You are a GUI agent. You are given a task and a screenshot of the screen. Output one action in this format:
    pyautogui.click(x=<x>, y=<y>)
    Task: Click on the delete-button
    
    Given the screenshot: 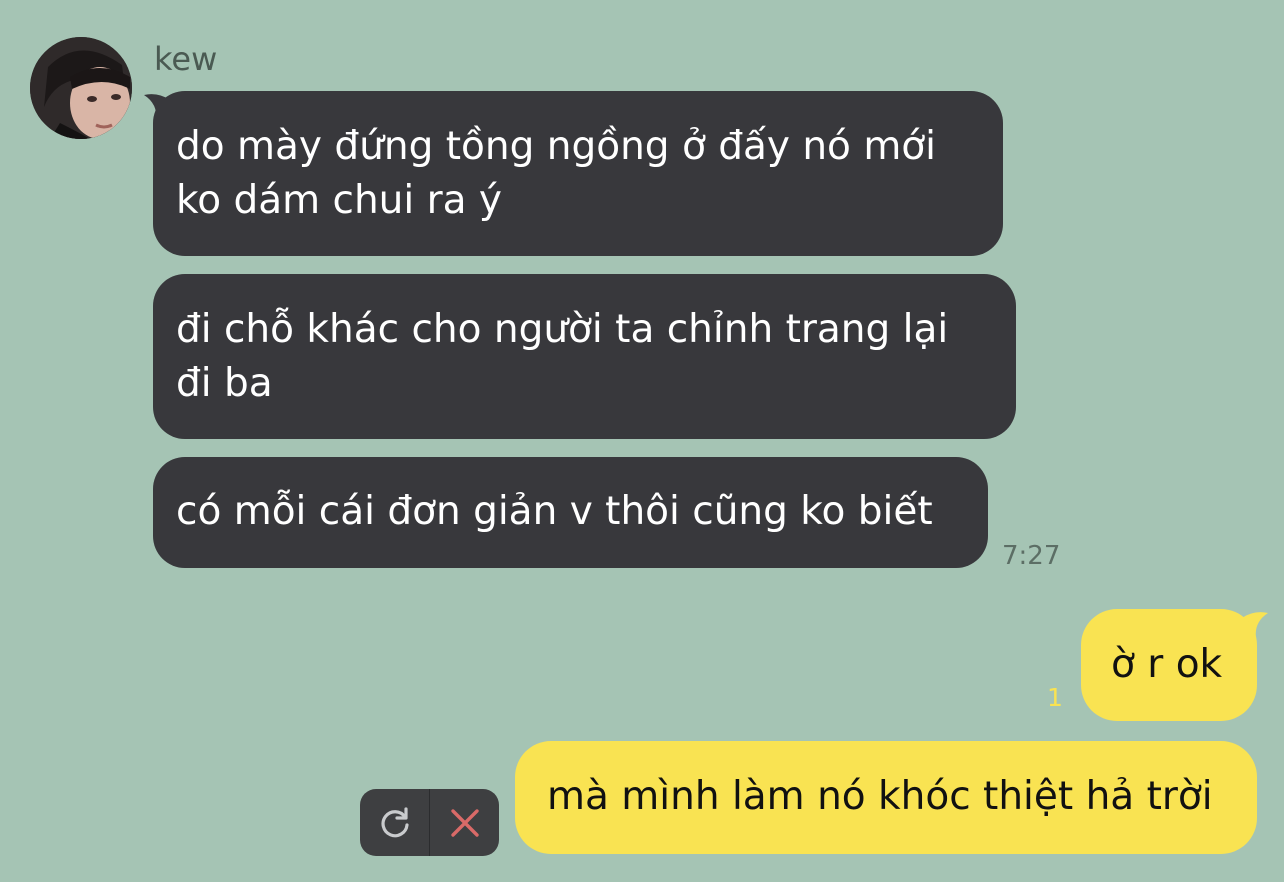 What is the action you would take?
    pyautogui.click(x=464, y=822)
    